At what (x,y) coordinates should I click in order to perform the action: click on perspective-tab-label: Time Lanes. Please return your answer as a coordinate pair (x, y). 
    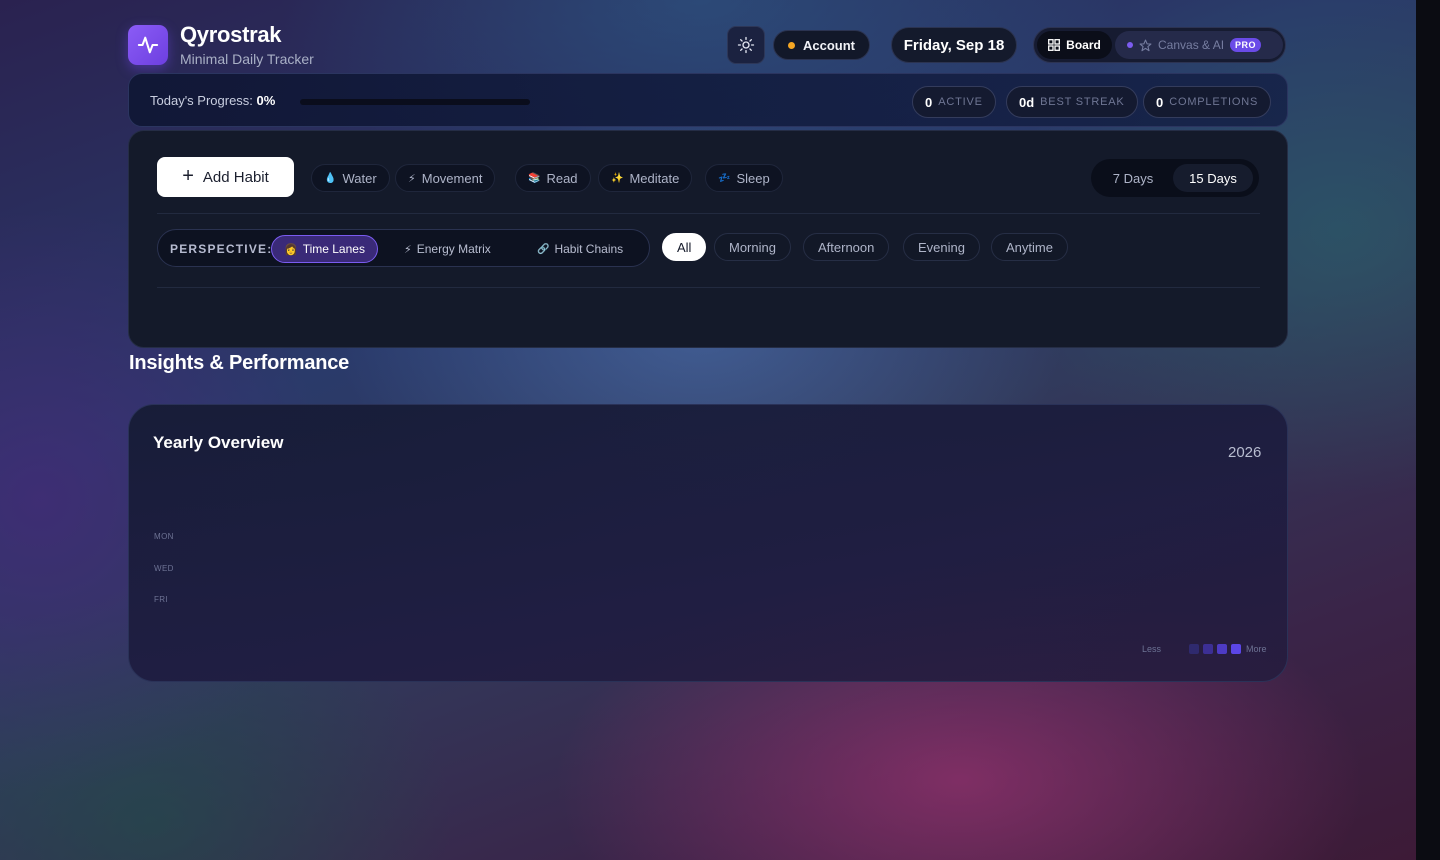
    Looking at the image, I should click on (333, 249).